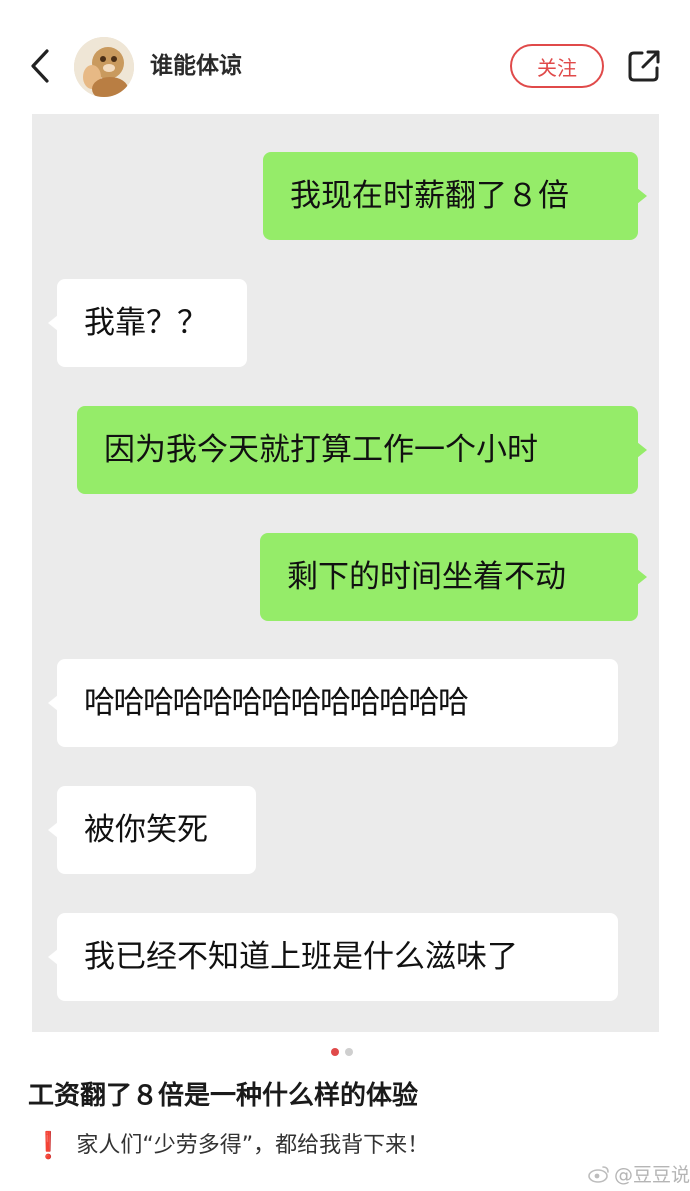 The width and height of the screenshot is (690, 1191). Describe the element at coordinates (147, 323) in the screenshot. I see `chat-bubble-received: 我靠？？` at that location.